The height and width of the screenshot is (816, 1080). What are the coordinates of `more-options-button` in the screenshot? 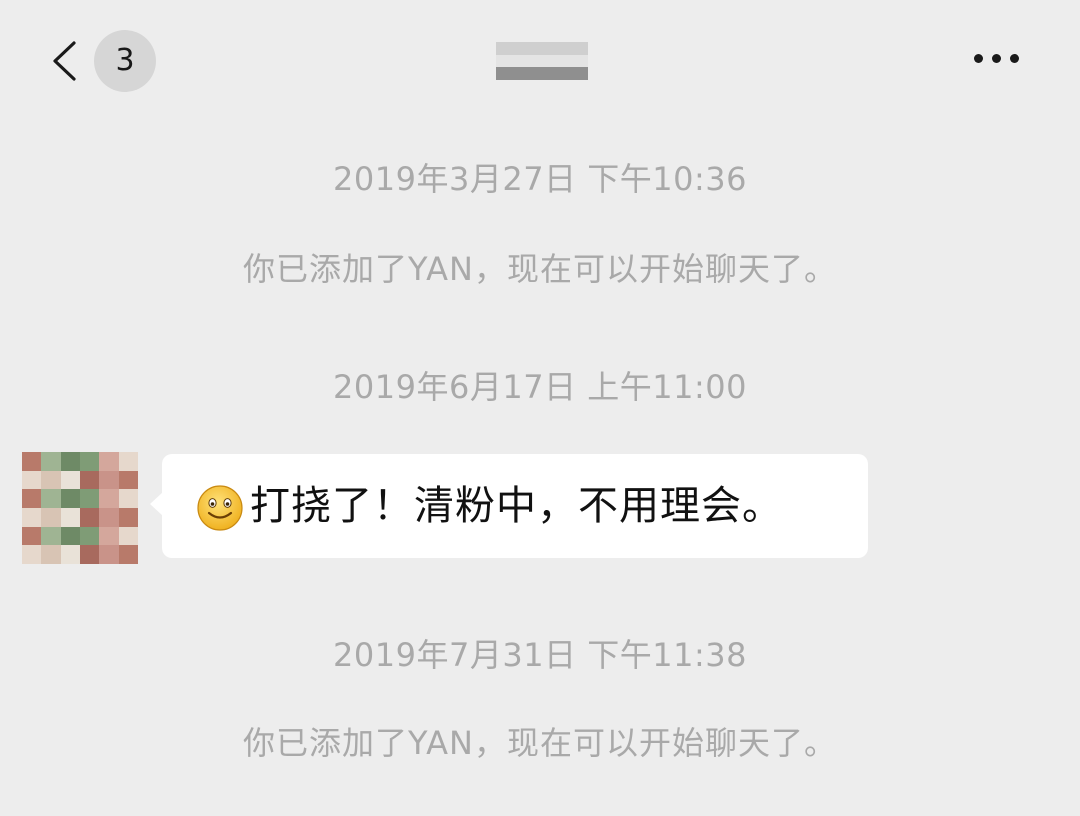 It's located at (996, 59).